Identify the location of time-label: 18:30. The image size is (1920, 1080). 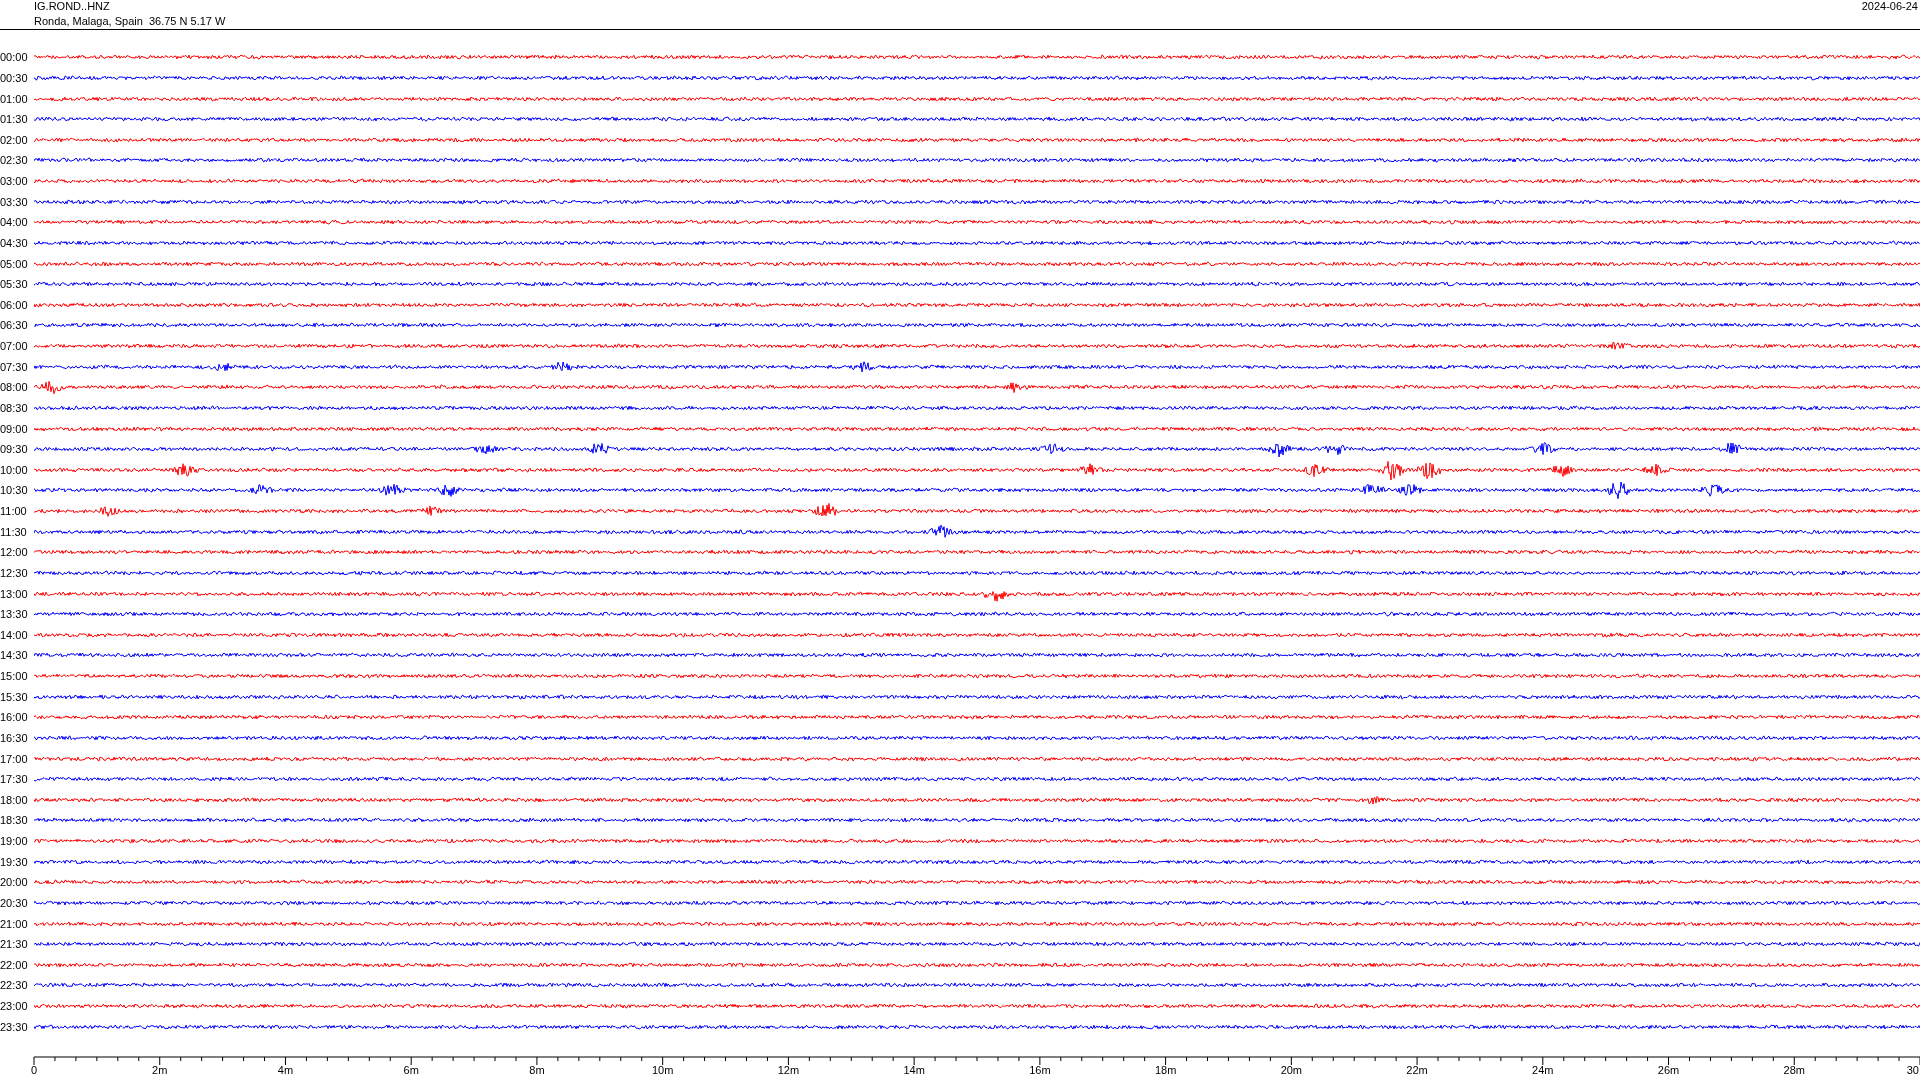
(14, 820).